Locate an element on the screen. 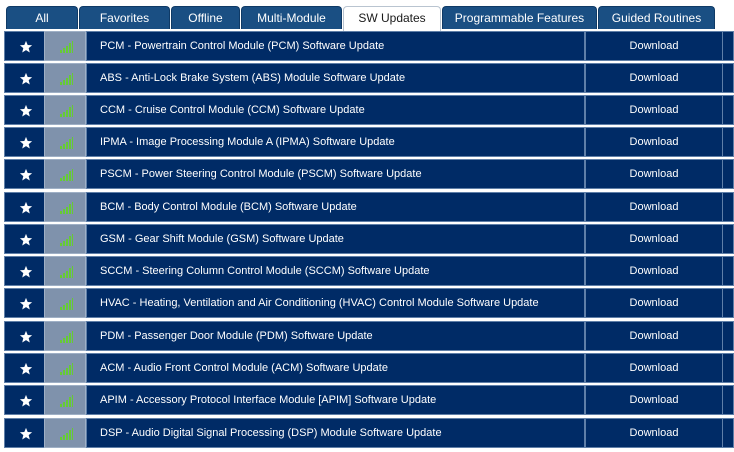 Image resolution: width=734 pixels, height=452 pixels. tab-guided-routines: Guided Routines is located at coordinates (656, 17).